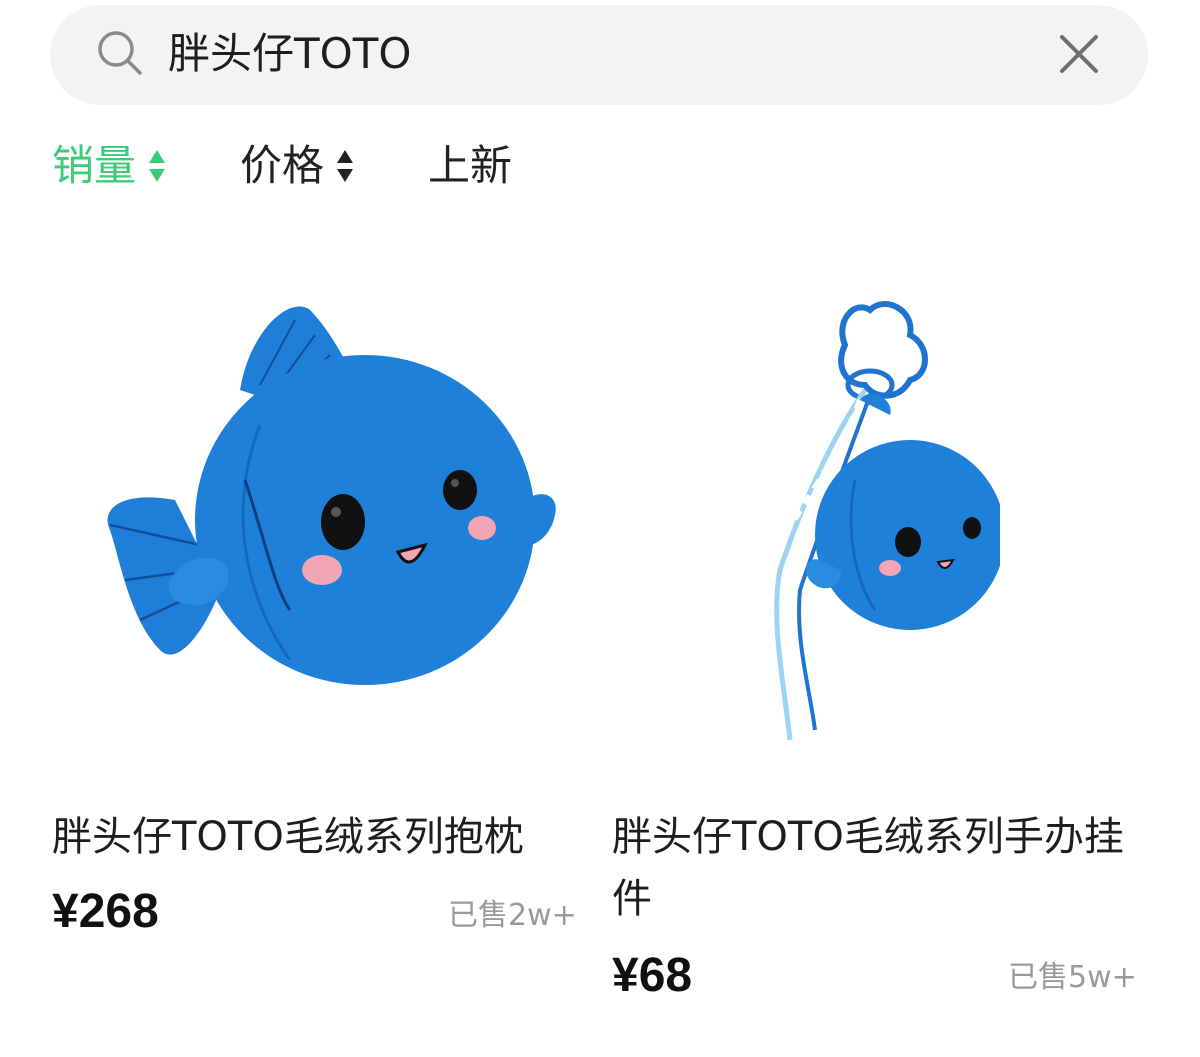 The image size is (1200, 1057). What do you see at coordinates (1072, 977) in the screenshot?
I see `product-sold-count: 已售5w+` at bounding box center [1072, 977].